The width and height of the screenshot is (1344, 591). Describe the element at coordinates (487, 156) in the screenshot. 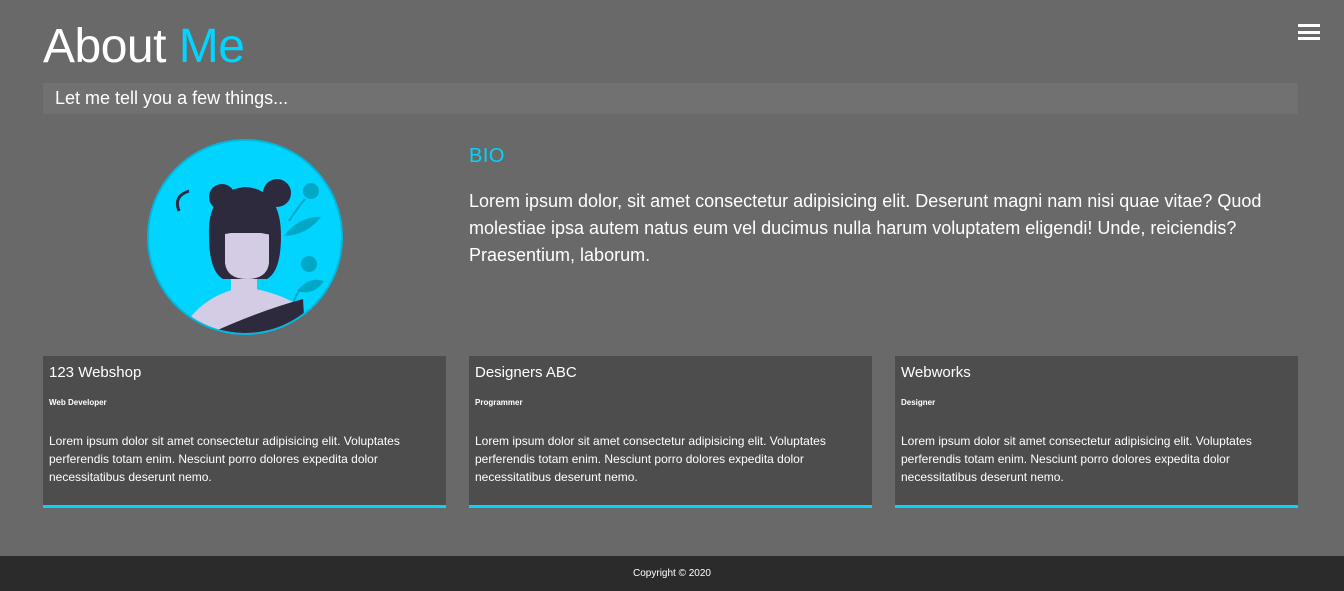

I see `bio-heading: BIO` at that location.